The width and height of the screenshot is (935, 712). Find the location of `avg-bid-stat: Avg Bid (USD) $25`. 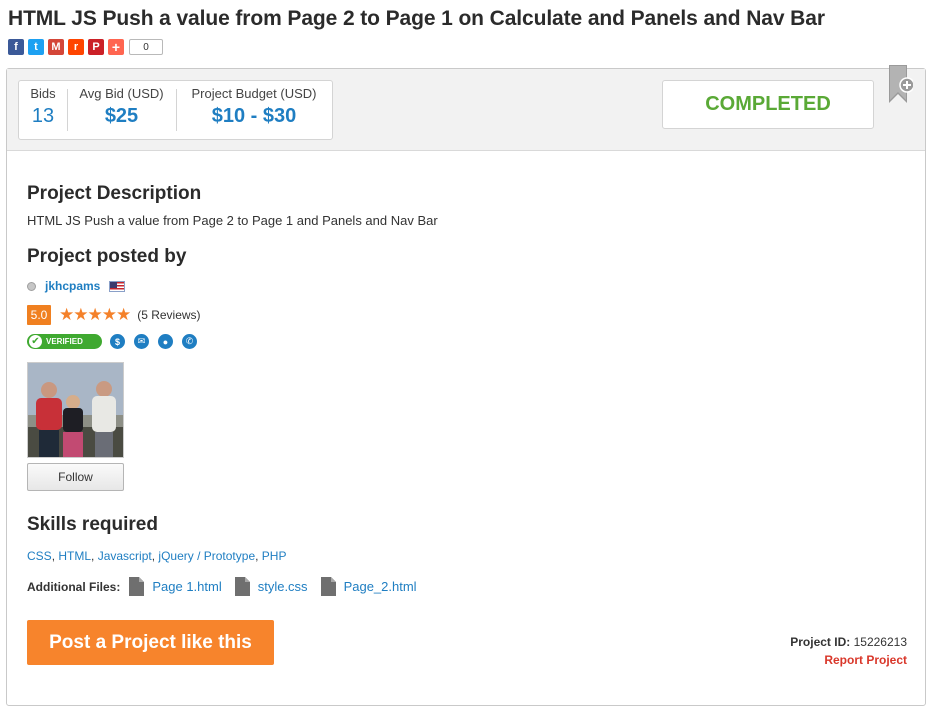

avg-bid-stat: Avg Bid (USD) $25 is located at coordinates (121, 110).